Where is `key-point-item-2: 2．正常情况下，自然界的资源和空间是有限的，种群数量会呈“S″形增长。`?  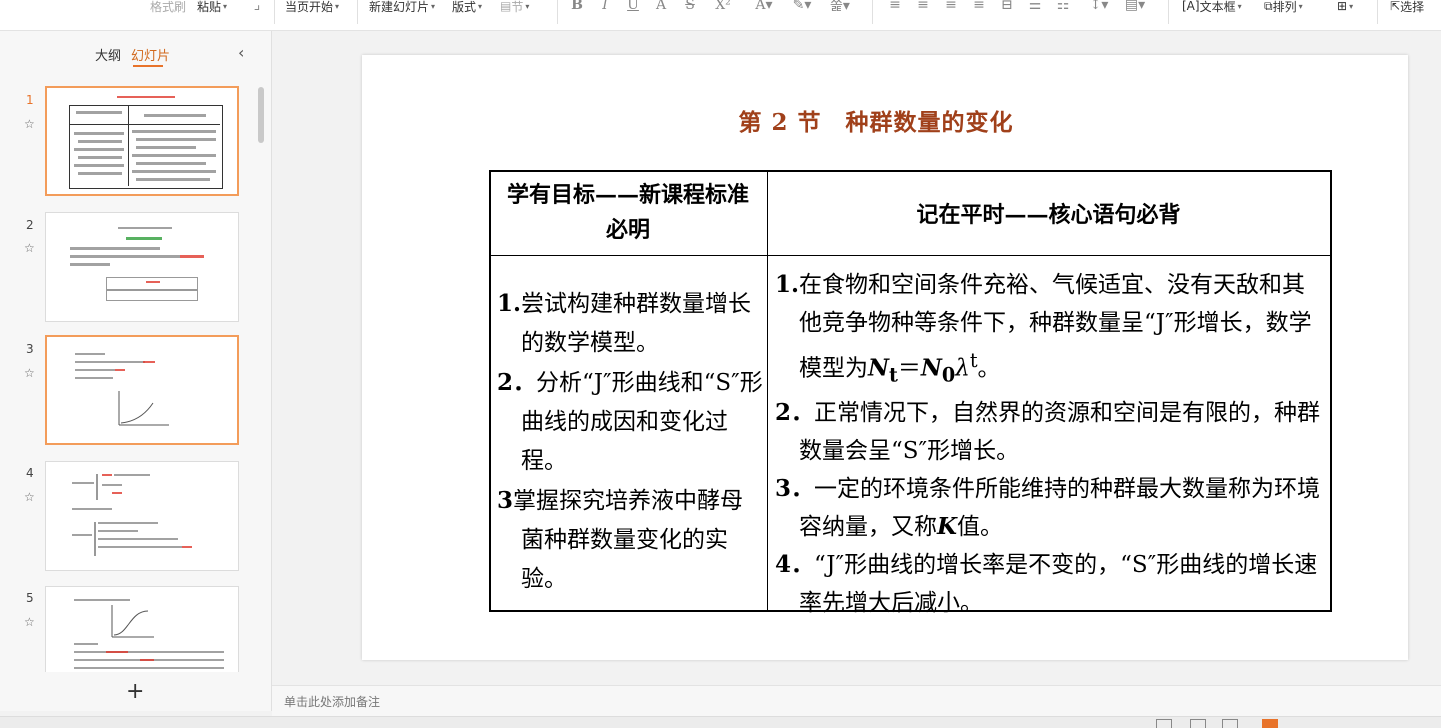
key-point-item-2: 2．正常情况下，自然界的资源和空间是有限的，种群数量会呈“S″形增长。 is located at coordinates (1048, 432).